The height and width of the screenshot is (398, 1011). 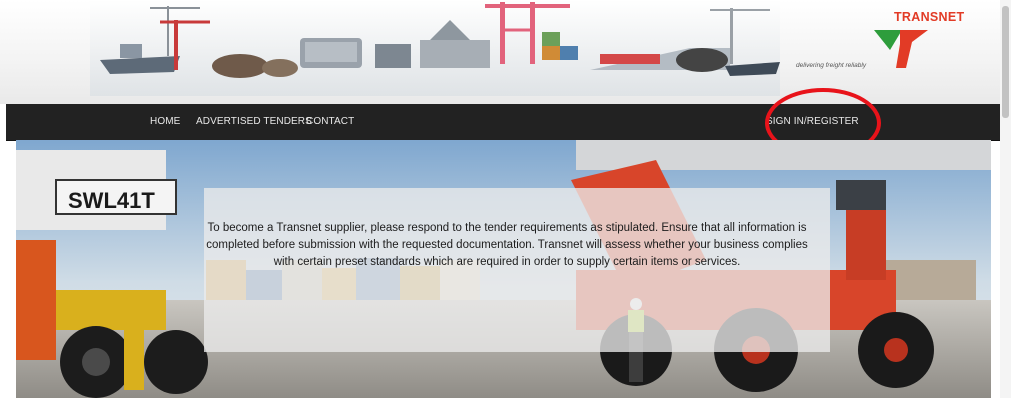 What do you see at coordinates (330, 122) in the screenshot?
I see `nav-contact-link: CONTACT` at bounding box center [330, 122].